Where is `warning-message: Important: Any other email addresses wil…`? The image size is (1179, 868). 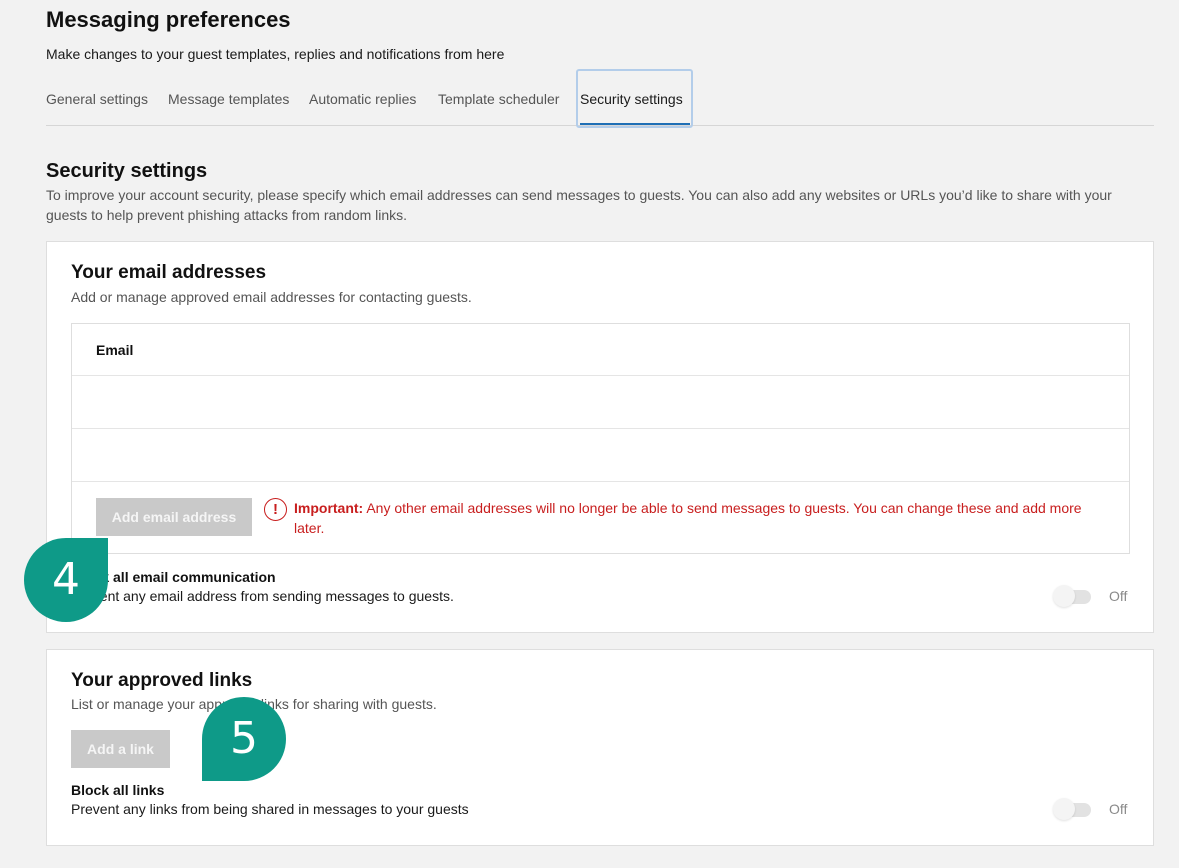
warning-message: Important: Any other email addresses wil… is located at coordinates (694, 518).